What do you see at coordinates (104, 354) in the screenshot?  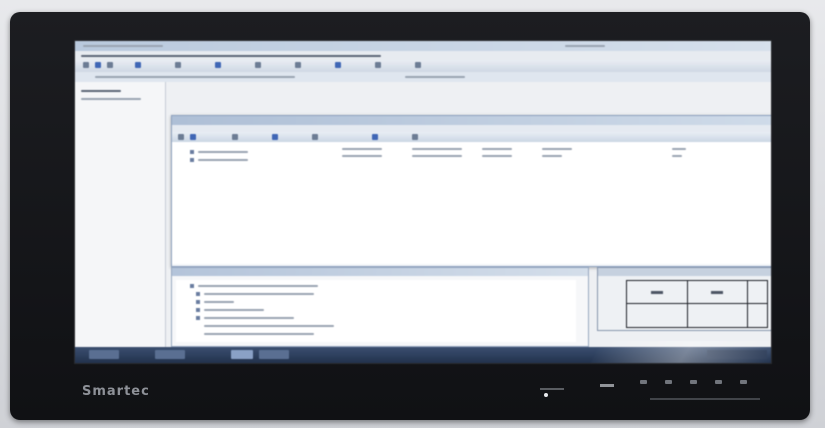 I see `start-button` at bounding box center [104, 354].